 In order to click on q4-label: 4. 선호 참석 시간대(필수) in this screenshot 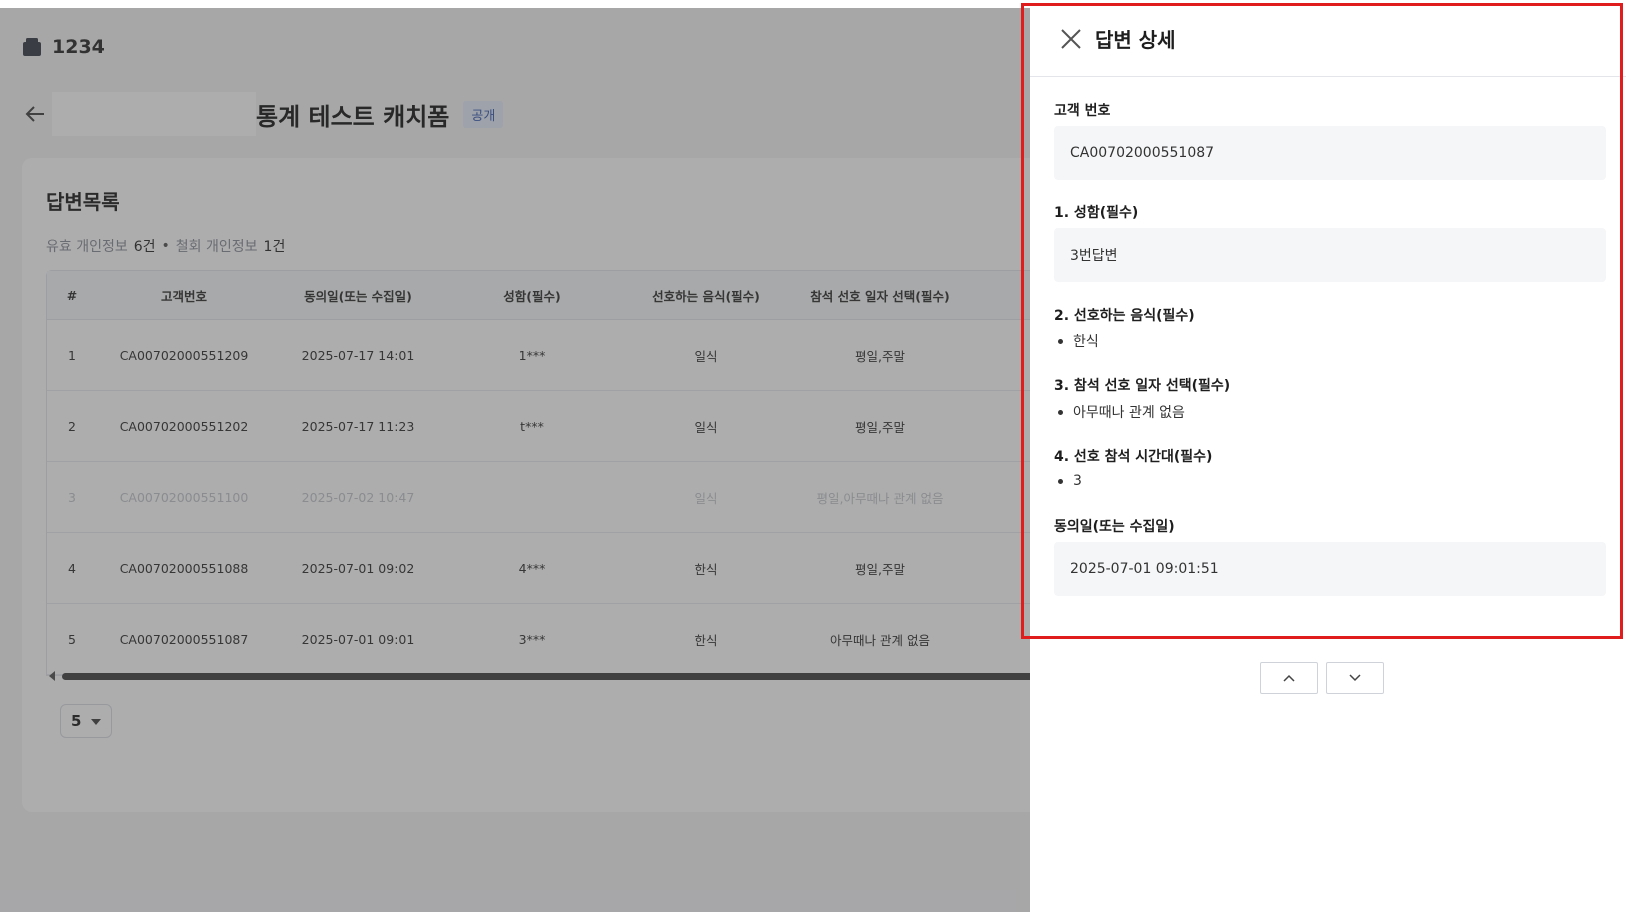, I will do `click(1133, 457)`.